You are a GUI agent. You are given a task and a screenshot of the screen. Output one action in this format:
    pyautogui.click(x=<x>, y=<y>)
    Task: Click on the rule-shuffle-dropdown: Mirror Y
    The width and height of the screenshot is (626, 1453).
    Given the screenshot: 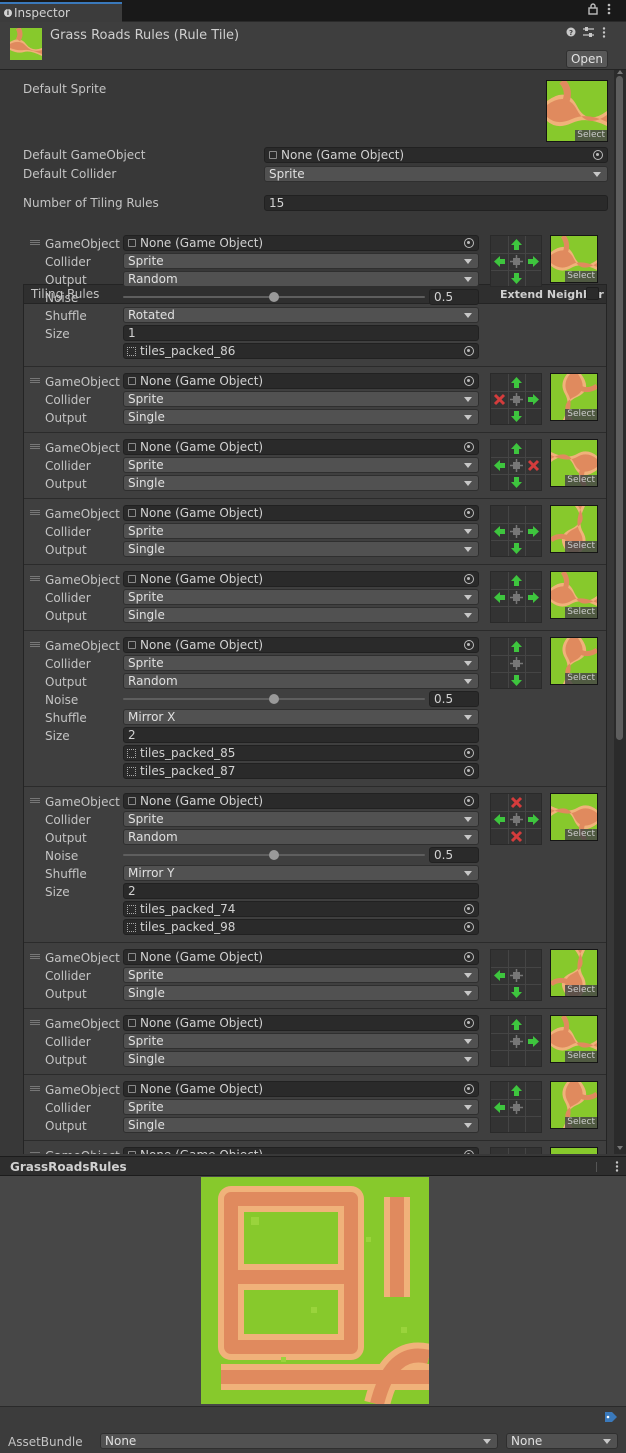 What is the action you would take?
    pyautogui.click(x=301, y=873)
    